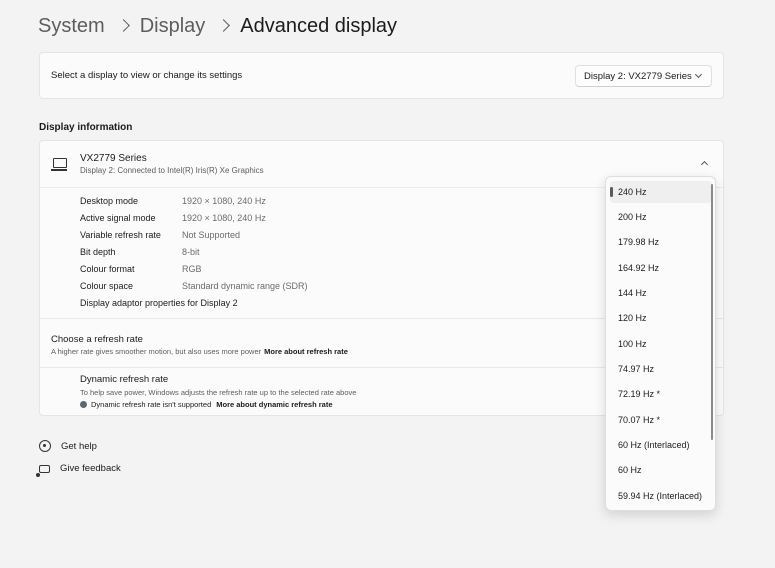 The height and width of the screenshot is (568, 775). What do you see at coordinates (173, 218) in the screenshot?
I see `property-row: Active signal mode 1920 × 1080, 240 Hz` at bounding box center [173, 218].